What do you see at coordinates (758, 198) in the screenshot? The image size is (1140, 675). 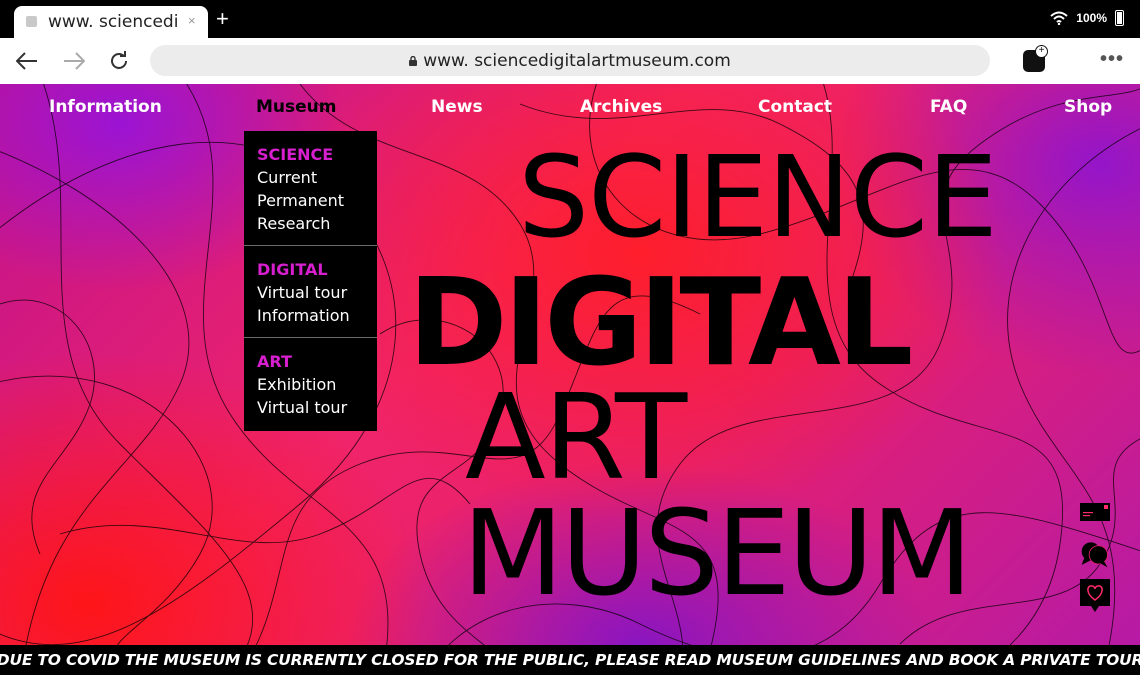 I see `hero-title-science: SCIENCE` at bounding box center [758, 198].